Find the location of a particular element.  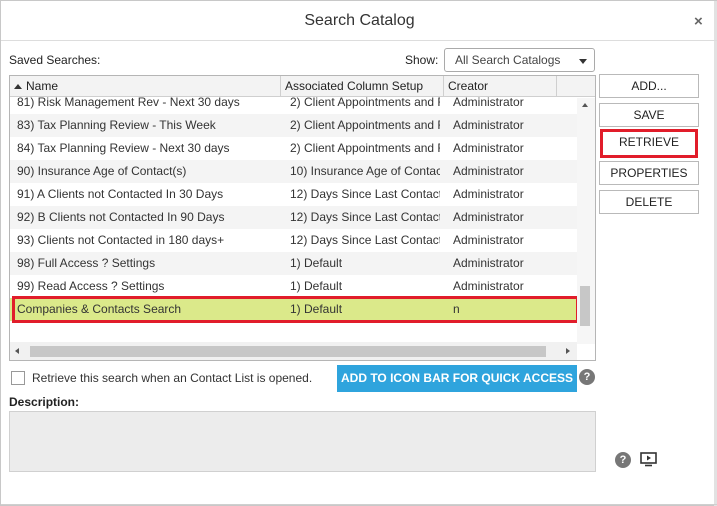

cell-name: 98) Full Access ? Settings is located at coordinates (86, 263).